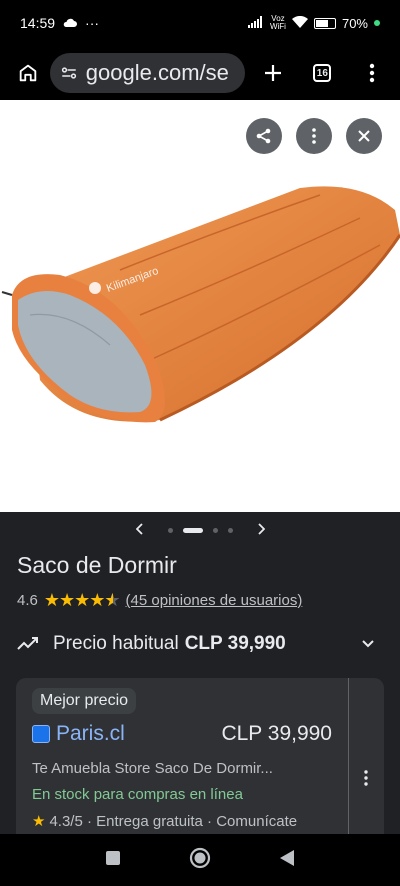 This screenshot has width=400, height=886. What do you see at coordinates (255, 23) in the screenshot?
I see `signal-icon` at bounding box center [255, 23].